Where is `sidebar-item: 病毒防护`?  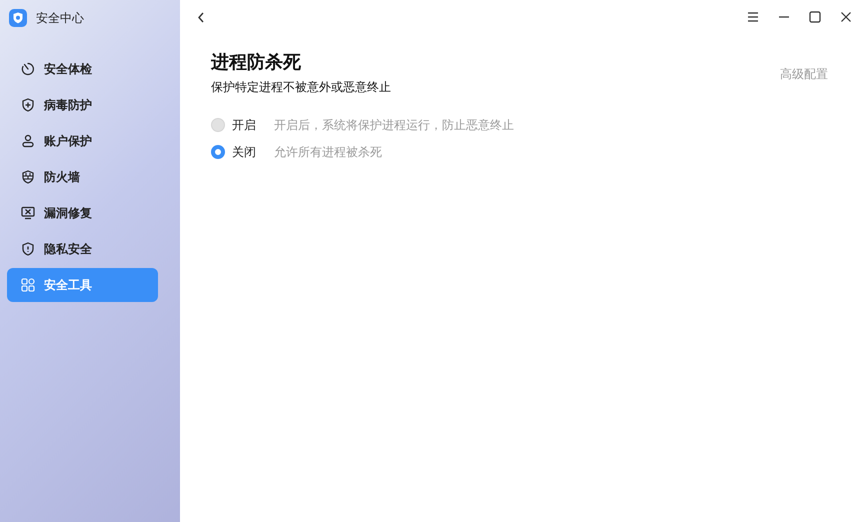
sidebar-item: 病毒防护 is located at coordinates (82, 105).